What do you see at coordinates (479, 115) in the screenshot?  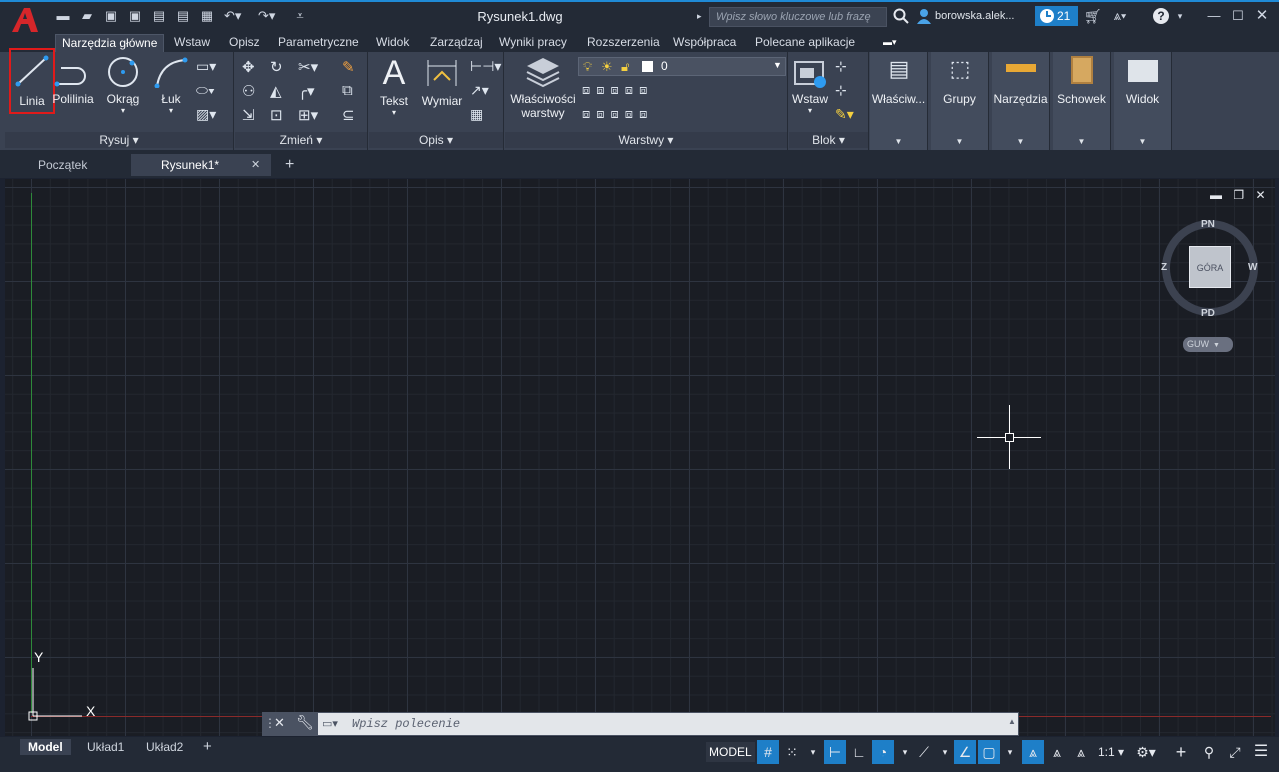 I see `table-icon: ▦` at bounding box center [479, 115].